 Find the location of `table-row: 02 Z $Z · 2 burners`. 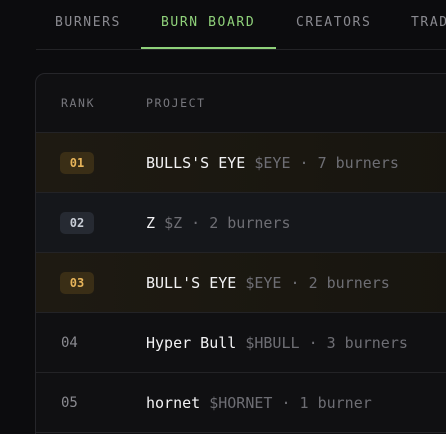

table-row: 02 Z $Z · 2 burners is located at coordinates (241, 223).